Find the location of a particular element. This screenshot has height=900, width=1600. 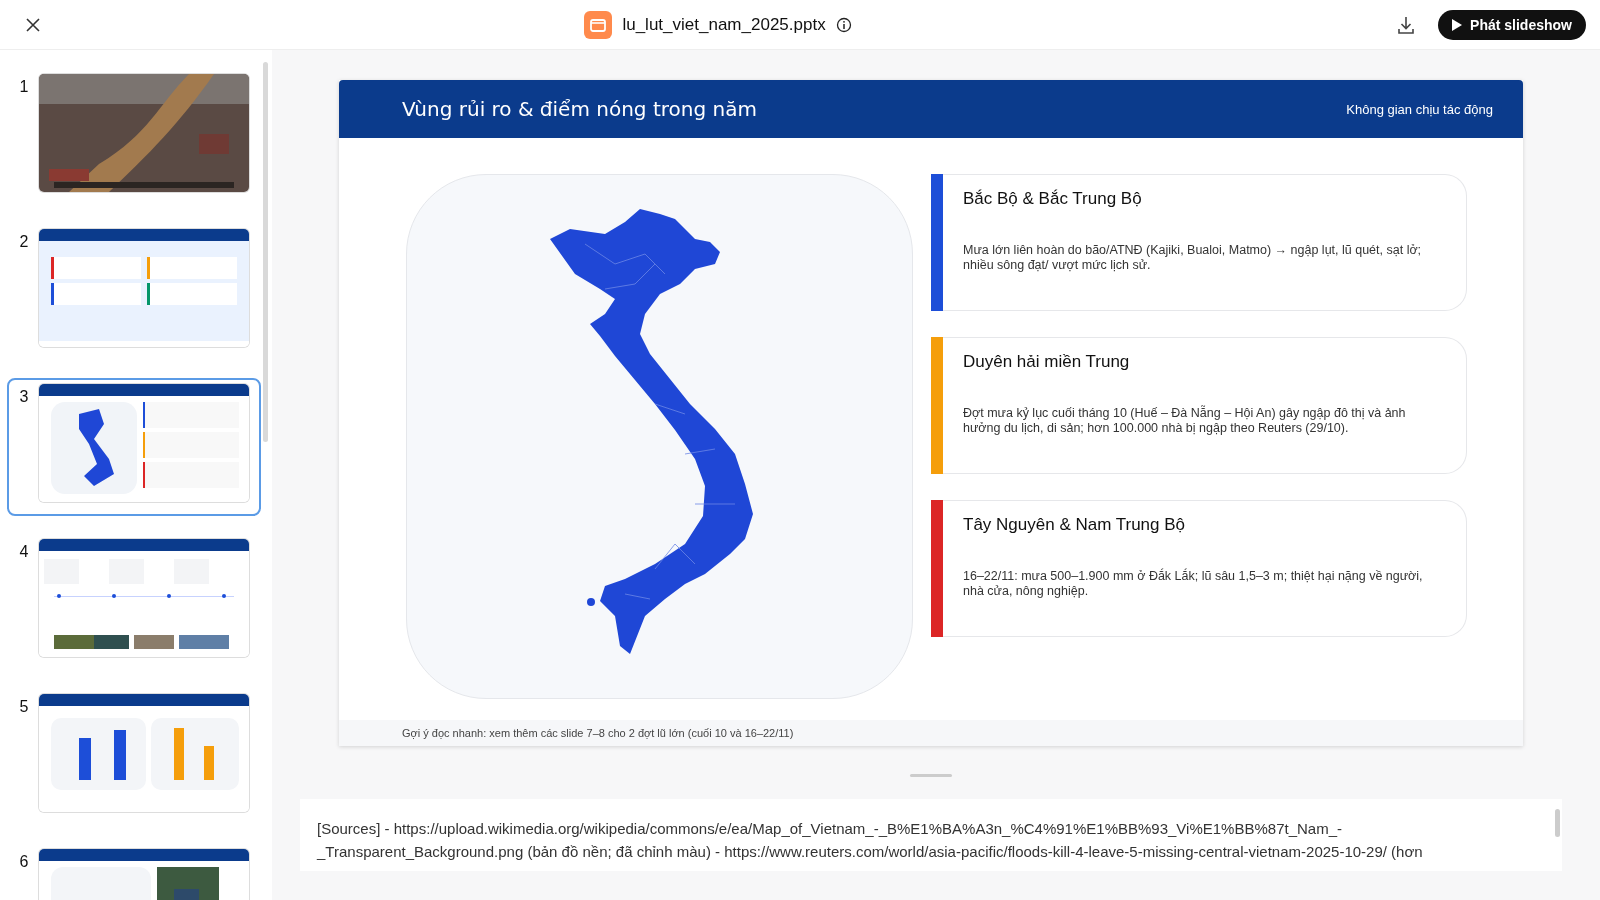

slide-subtitle: Không gian chịu tác động is located at coordinates (1419, 109).